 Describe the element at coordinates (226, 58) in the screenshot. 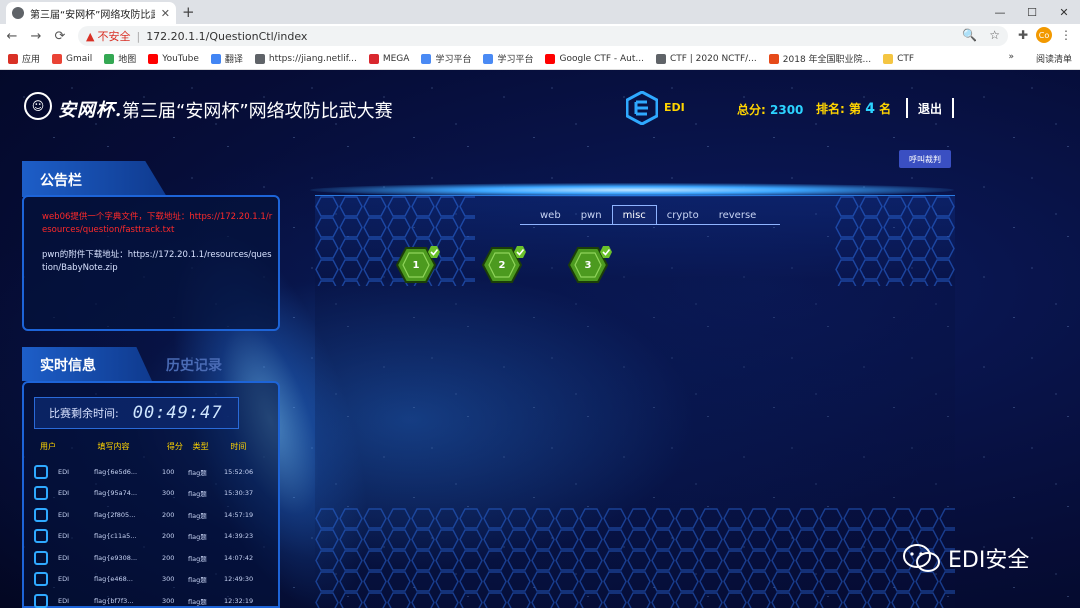

I see `bookmark-item: 翻译` at that location.